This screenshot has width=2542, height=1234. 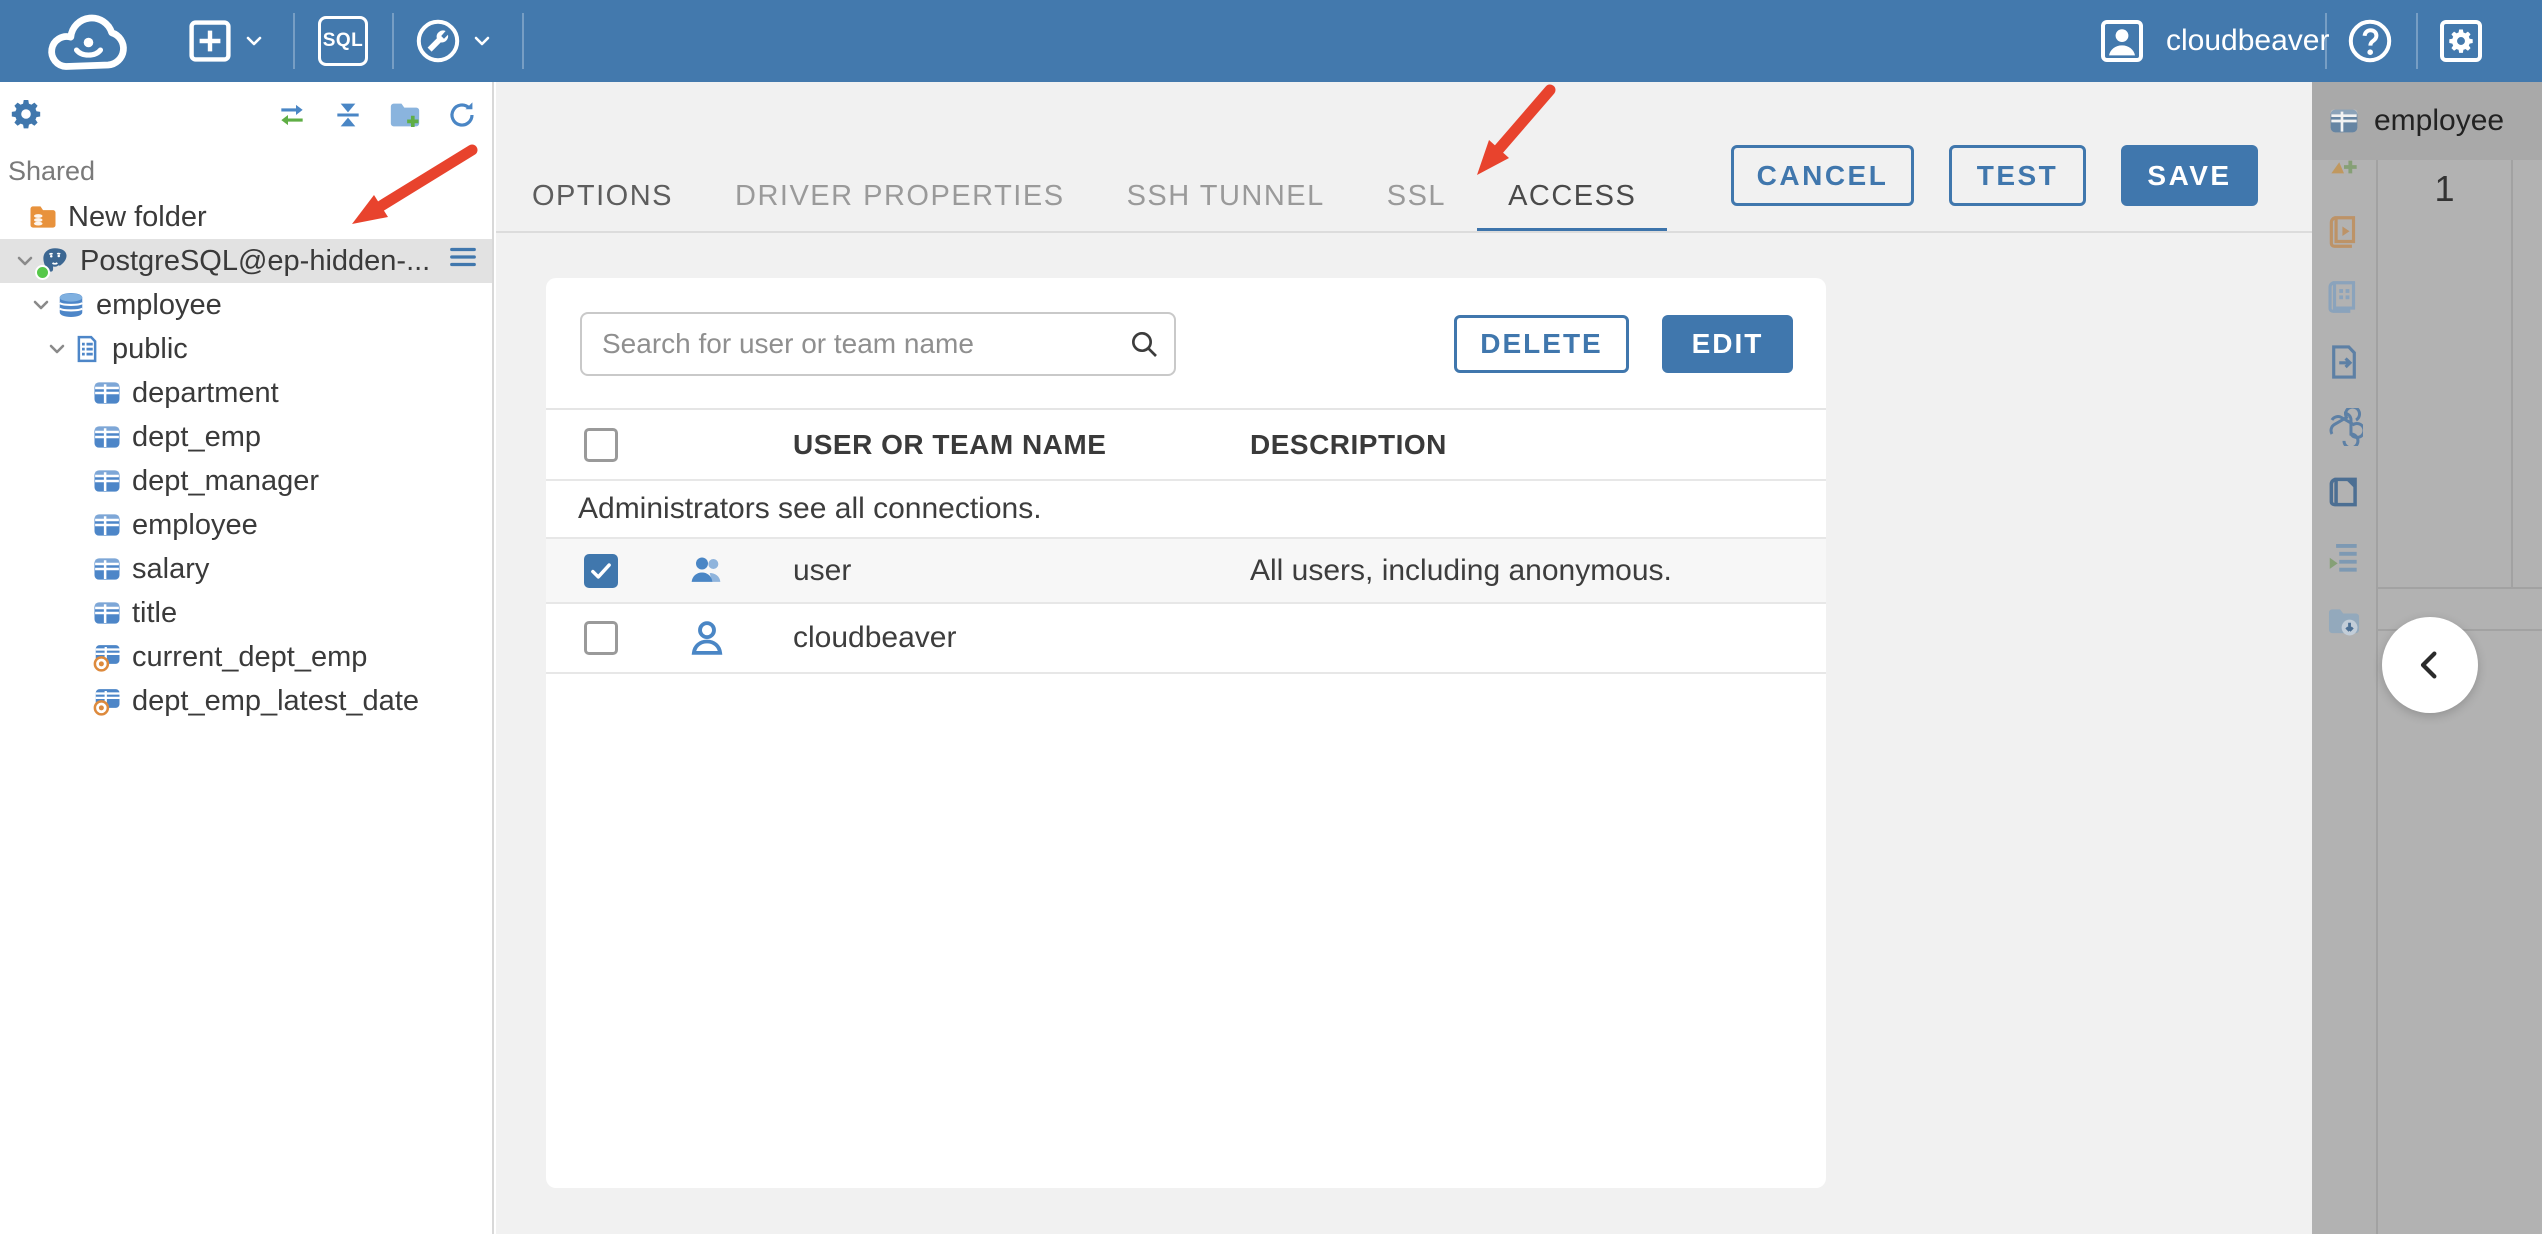 What do you see at coordinates (246, 349) in the screenshot?
I see `tree-item-schema-public: public` at bounding box center [246, 349].